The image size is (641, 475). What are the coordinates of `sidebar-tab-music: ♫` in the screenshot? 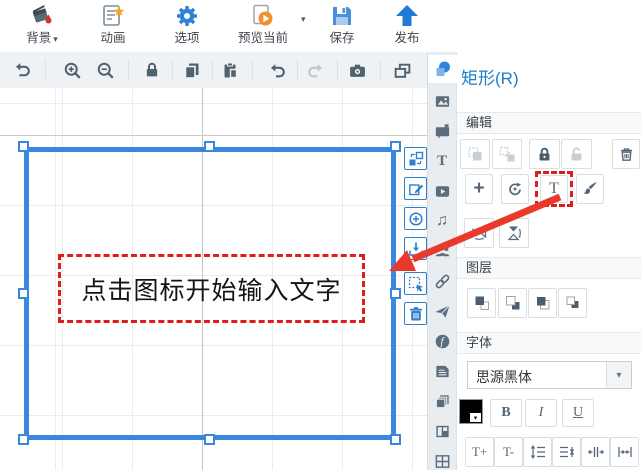 It's located at (442, 221).